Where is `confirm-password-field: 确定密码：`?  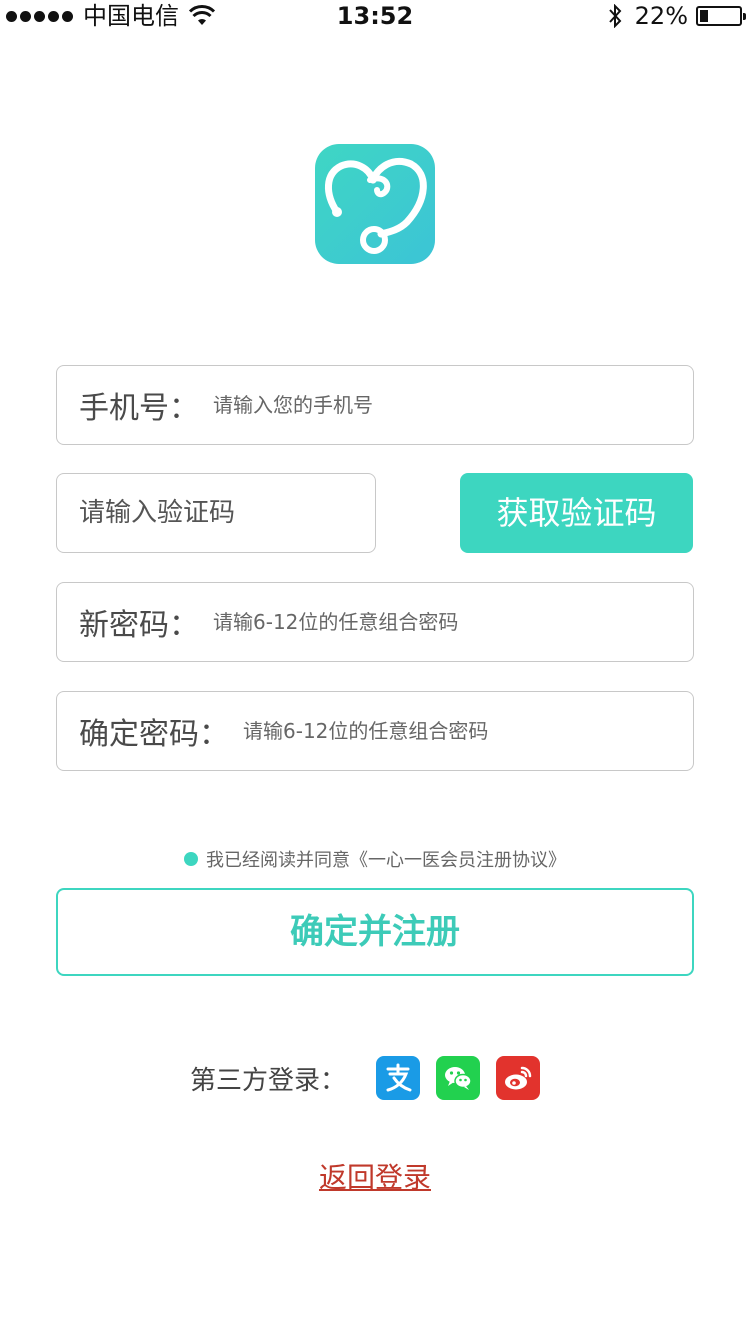
confirm-password-field: 确定密码： is located at coordinates (375, 731).